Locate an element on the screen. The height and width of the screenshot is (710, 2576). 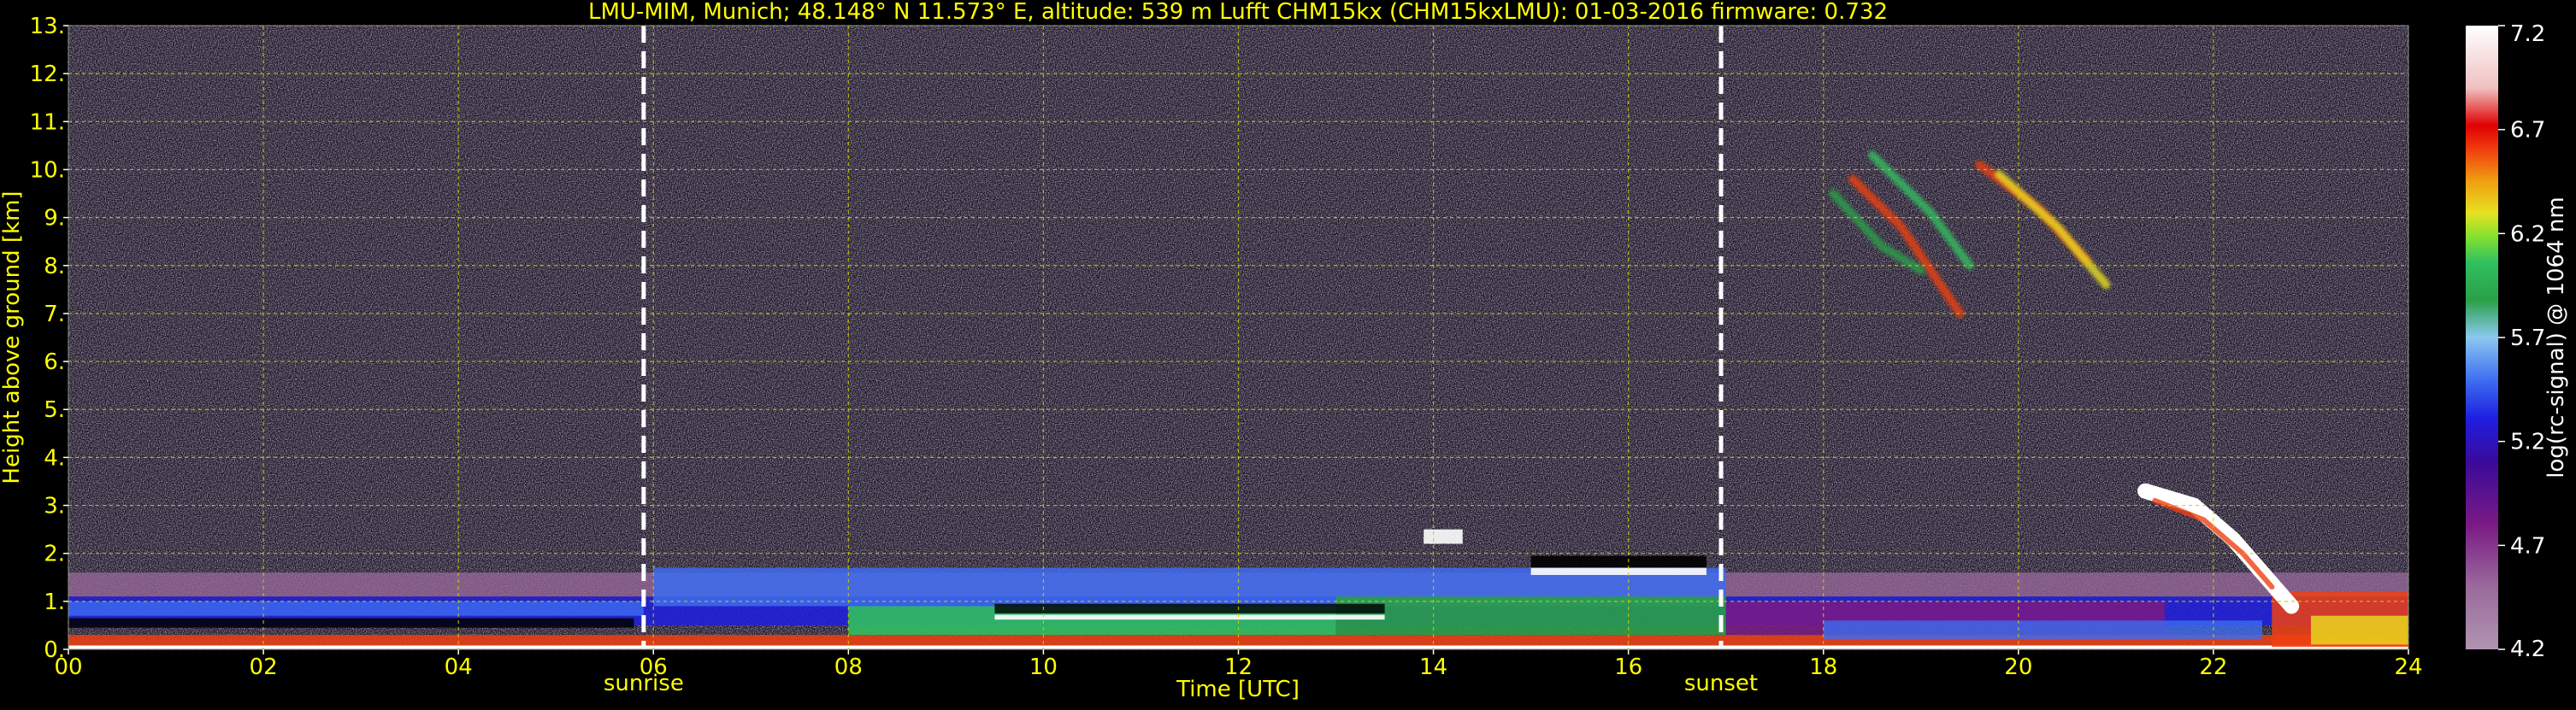
feature-residual-layer is located at coordinates (356, 608).